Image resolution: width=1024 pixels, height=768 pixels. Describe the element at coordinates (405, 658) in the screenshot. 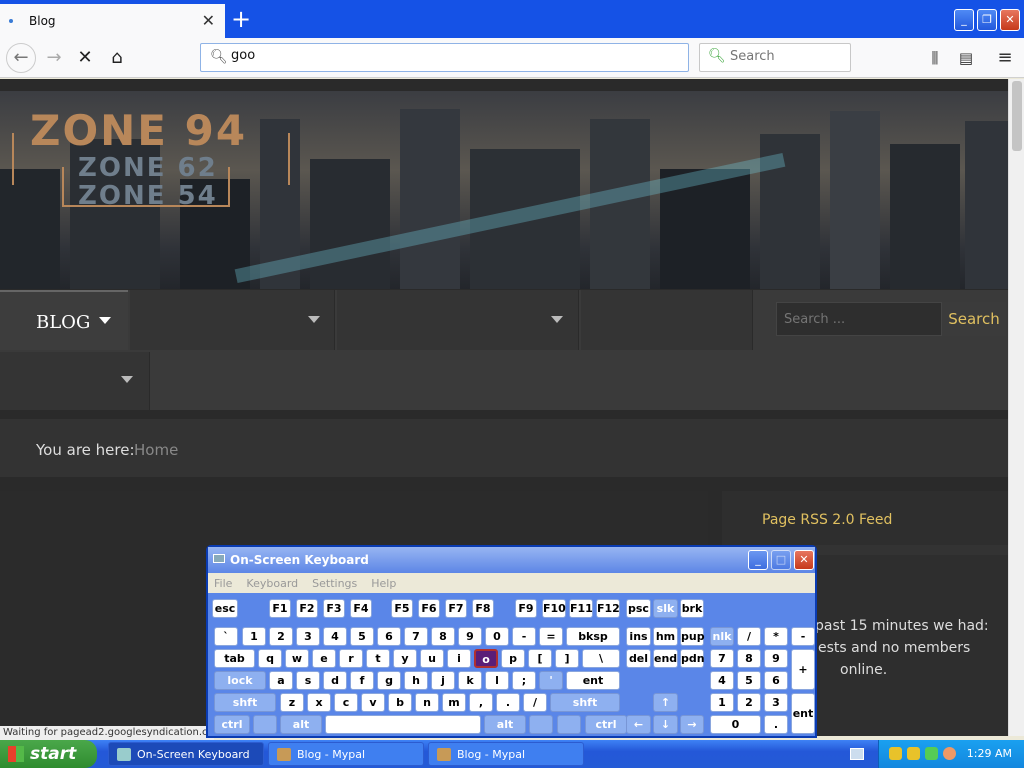

I see `key-y: y` at that location.